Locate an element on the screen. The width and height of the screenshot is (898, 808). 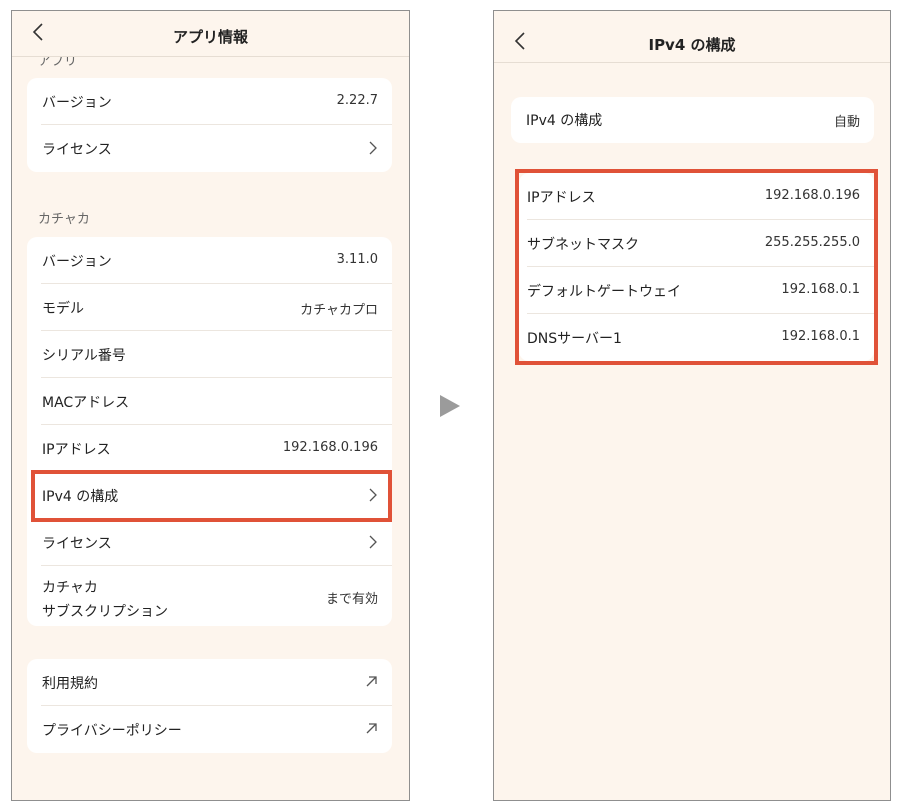
row-terms: 利用規約 is located at coordinates (209, 682).